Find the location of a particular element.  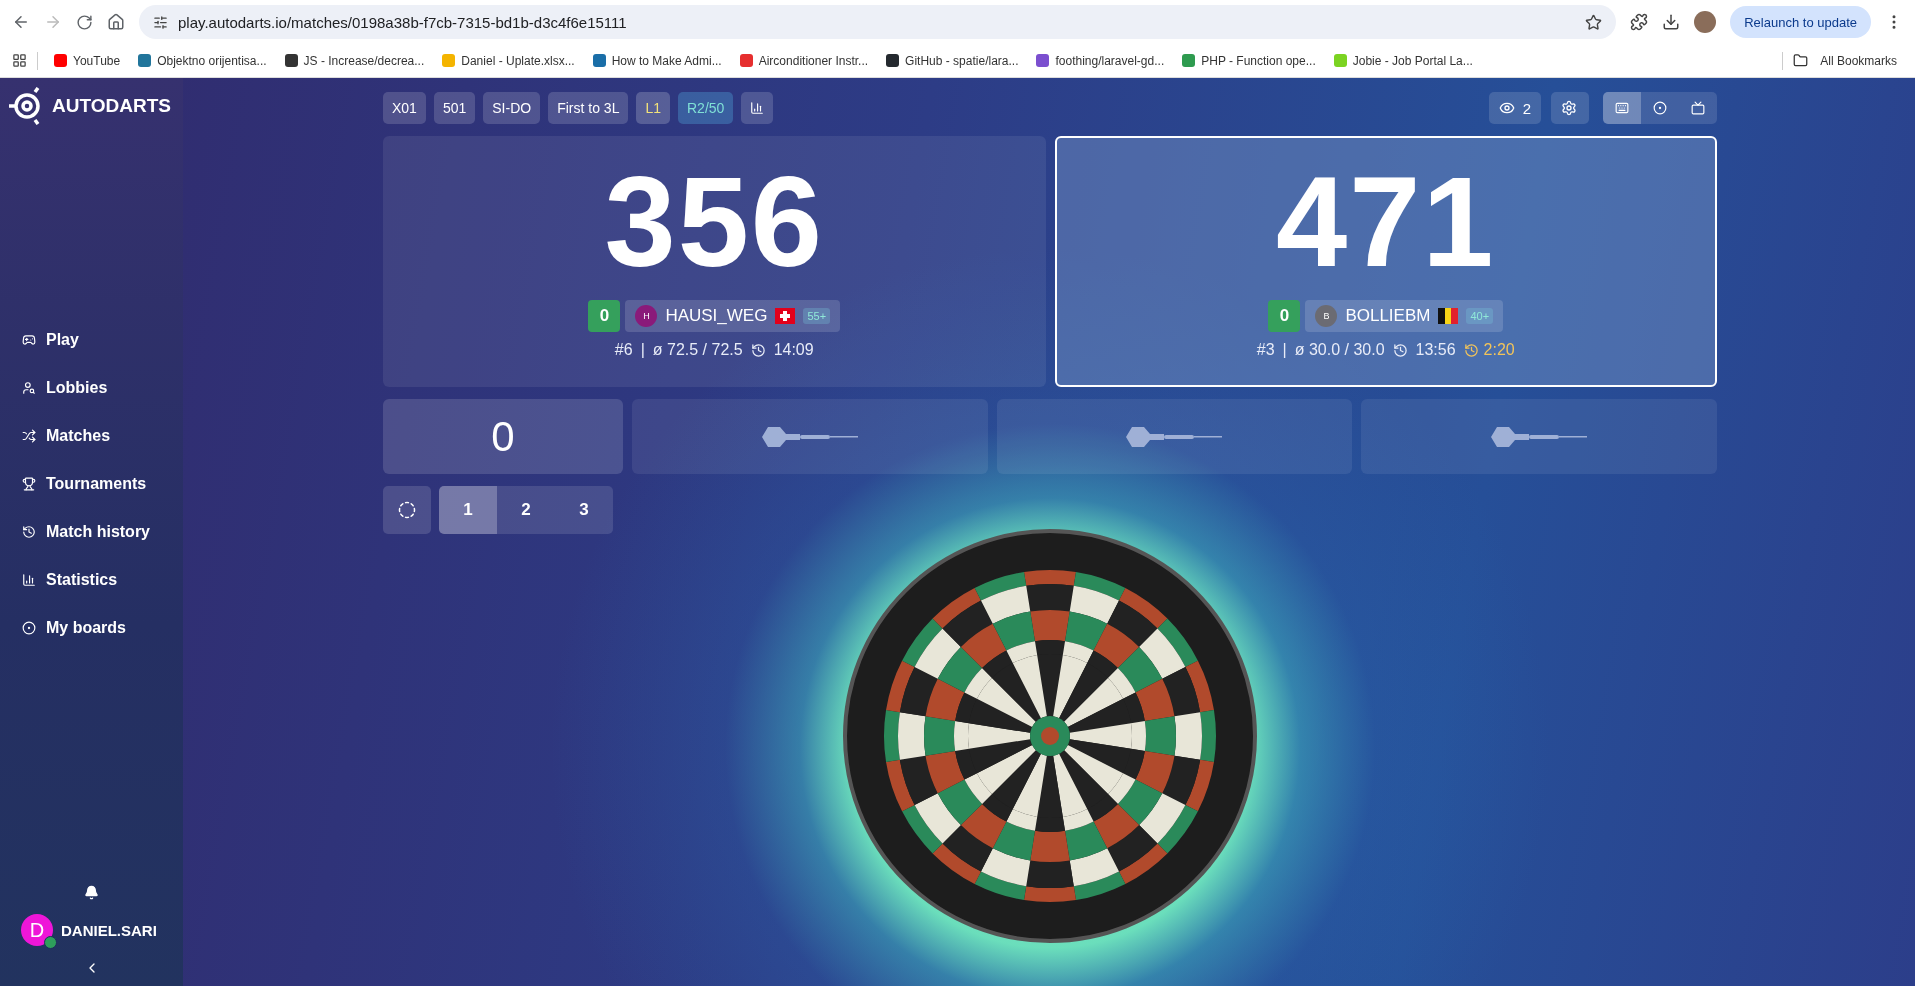

video-mode-icon is located at coordinates (1698, 108).